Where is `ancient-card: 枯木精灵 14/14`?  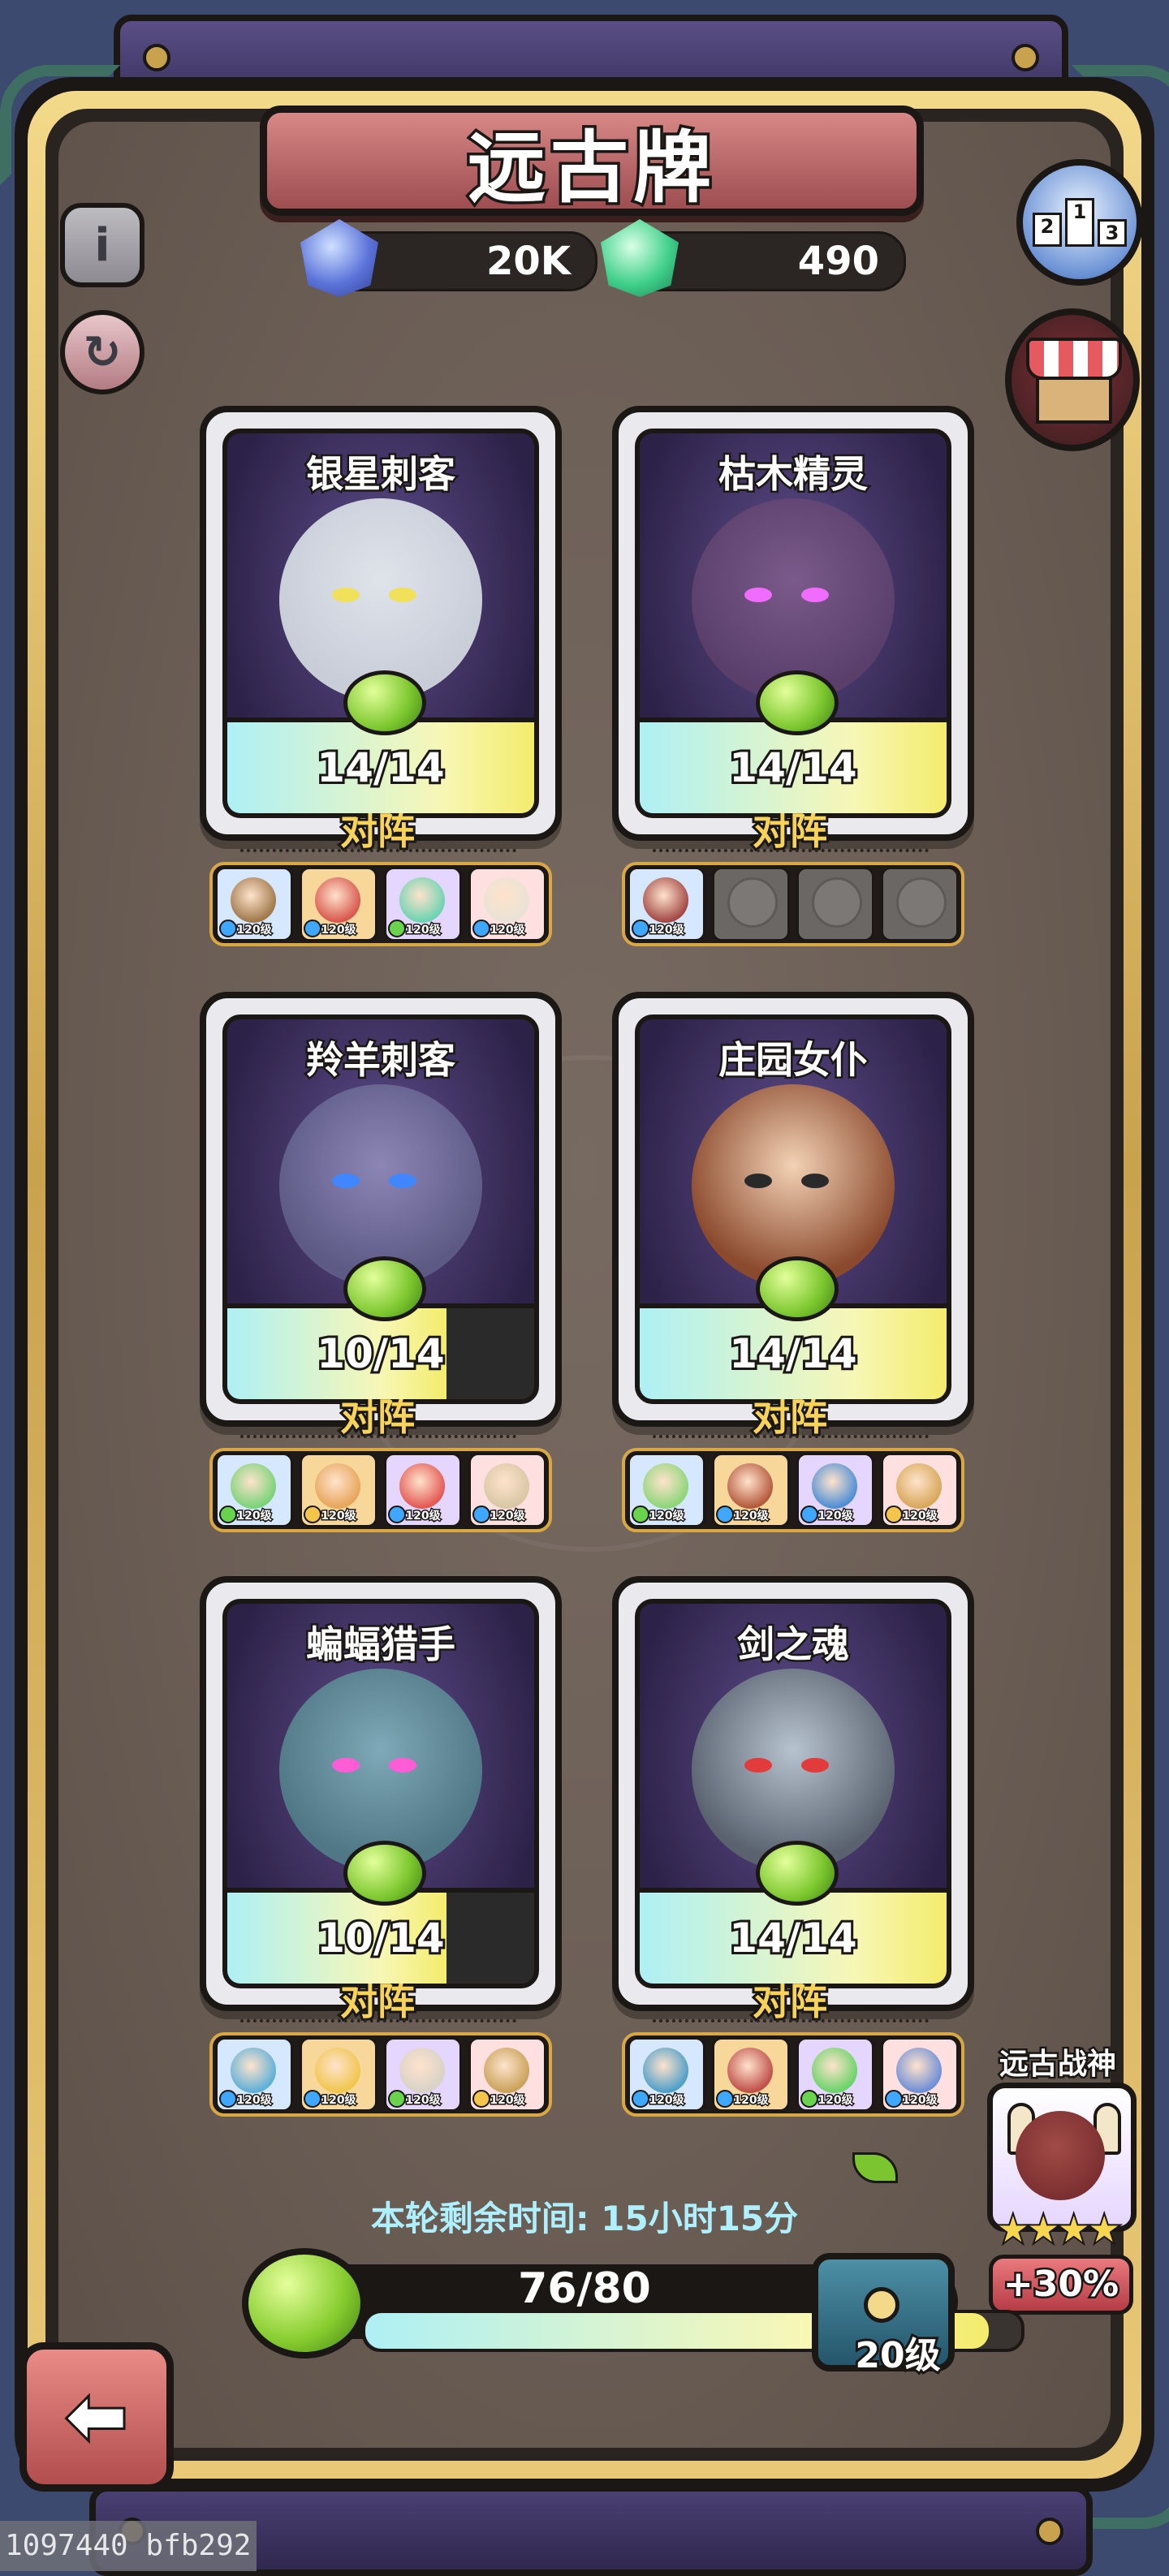
ancient-card: 枯木精灵 14/14 is located at coordinates (793, 623).